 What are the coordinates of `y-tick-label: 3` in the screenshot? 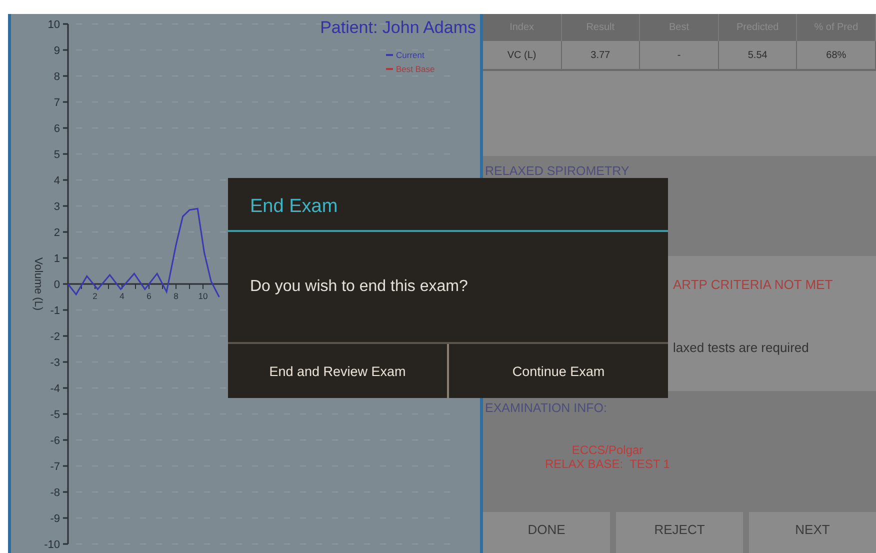 It's located at (57, 207).